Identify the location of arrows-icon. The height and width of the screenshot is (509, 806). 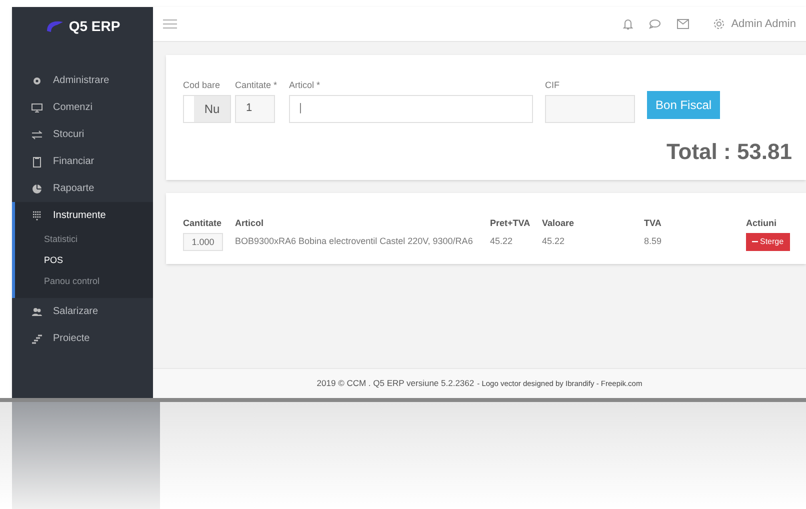
(37, 134).